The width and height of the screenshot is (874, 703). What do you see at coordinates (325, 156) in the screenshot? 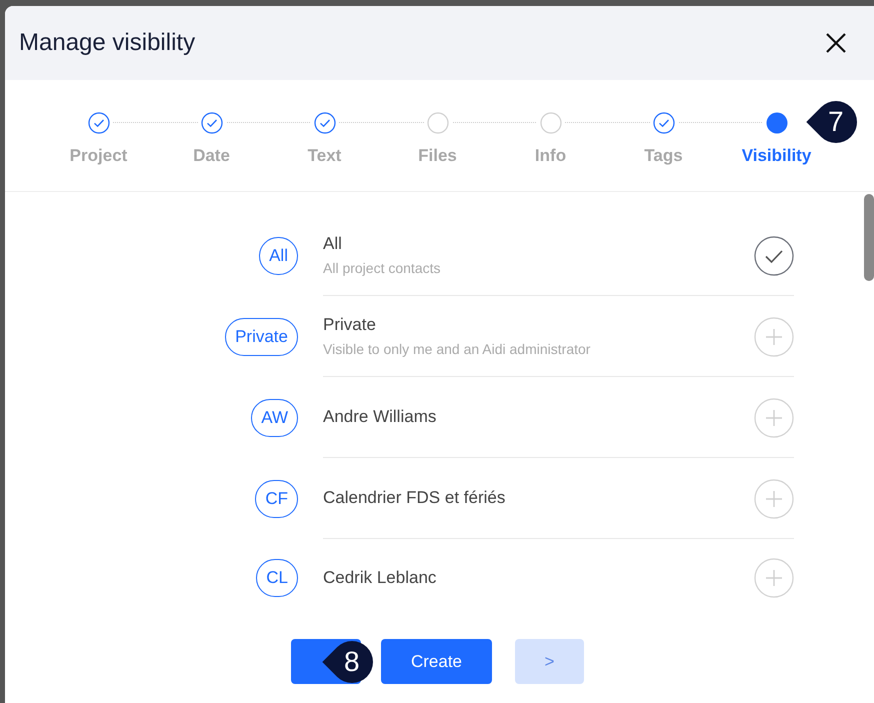
I see `step-tab: Text` at bounding box center [325, 156].